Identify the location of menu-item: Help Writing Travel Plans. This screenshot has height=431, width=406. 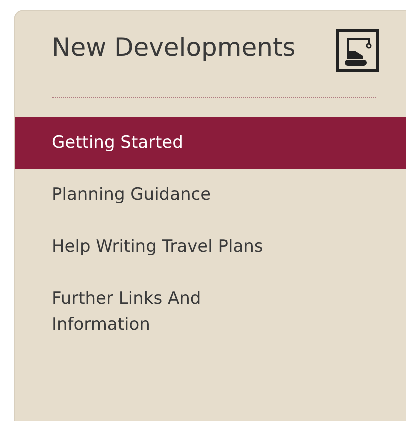
(158, 247).